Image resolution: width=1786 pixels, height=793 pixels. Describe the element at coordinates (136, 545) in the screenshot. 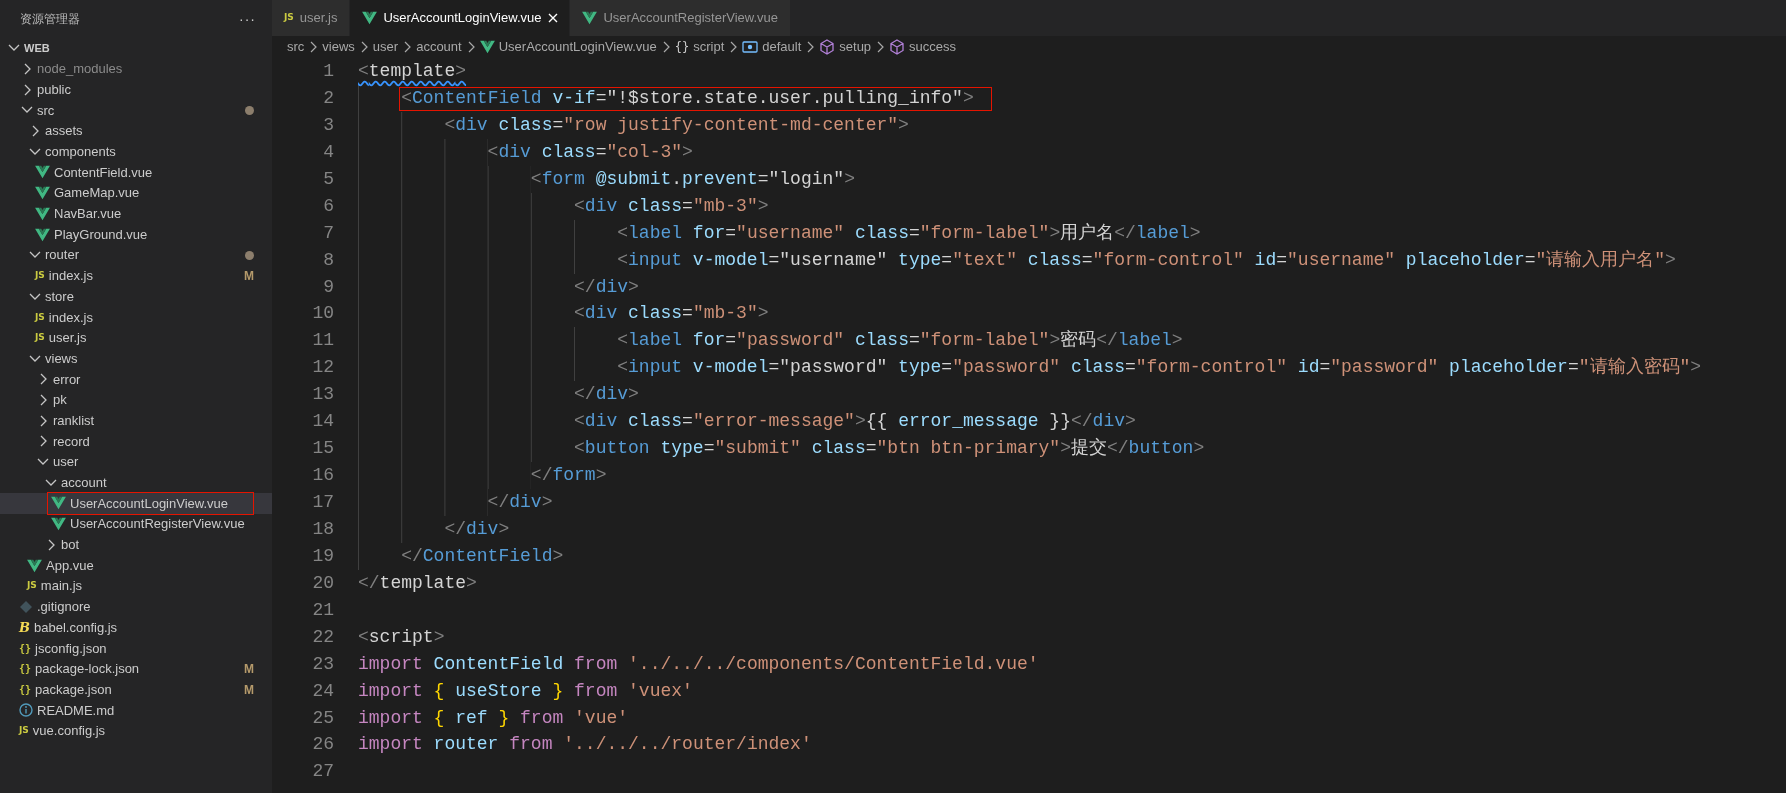

I see `tree-item: bot` at that location.